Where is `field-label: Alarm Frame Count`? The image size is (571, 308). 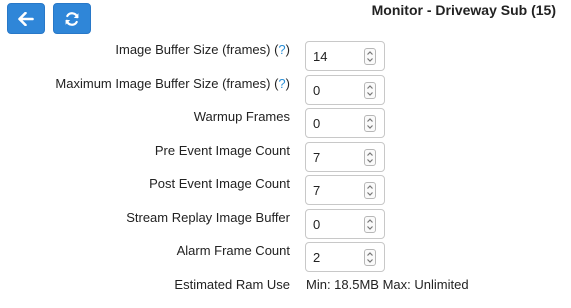
field-label: Alarm Frame Count is located at coordinates (233, 250).